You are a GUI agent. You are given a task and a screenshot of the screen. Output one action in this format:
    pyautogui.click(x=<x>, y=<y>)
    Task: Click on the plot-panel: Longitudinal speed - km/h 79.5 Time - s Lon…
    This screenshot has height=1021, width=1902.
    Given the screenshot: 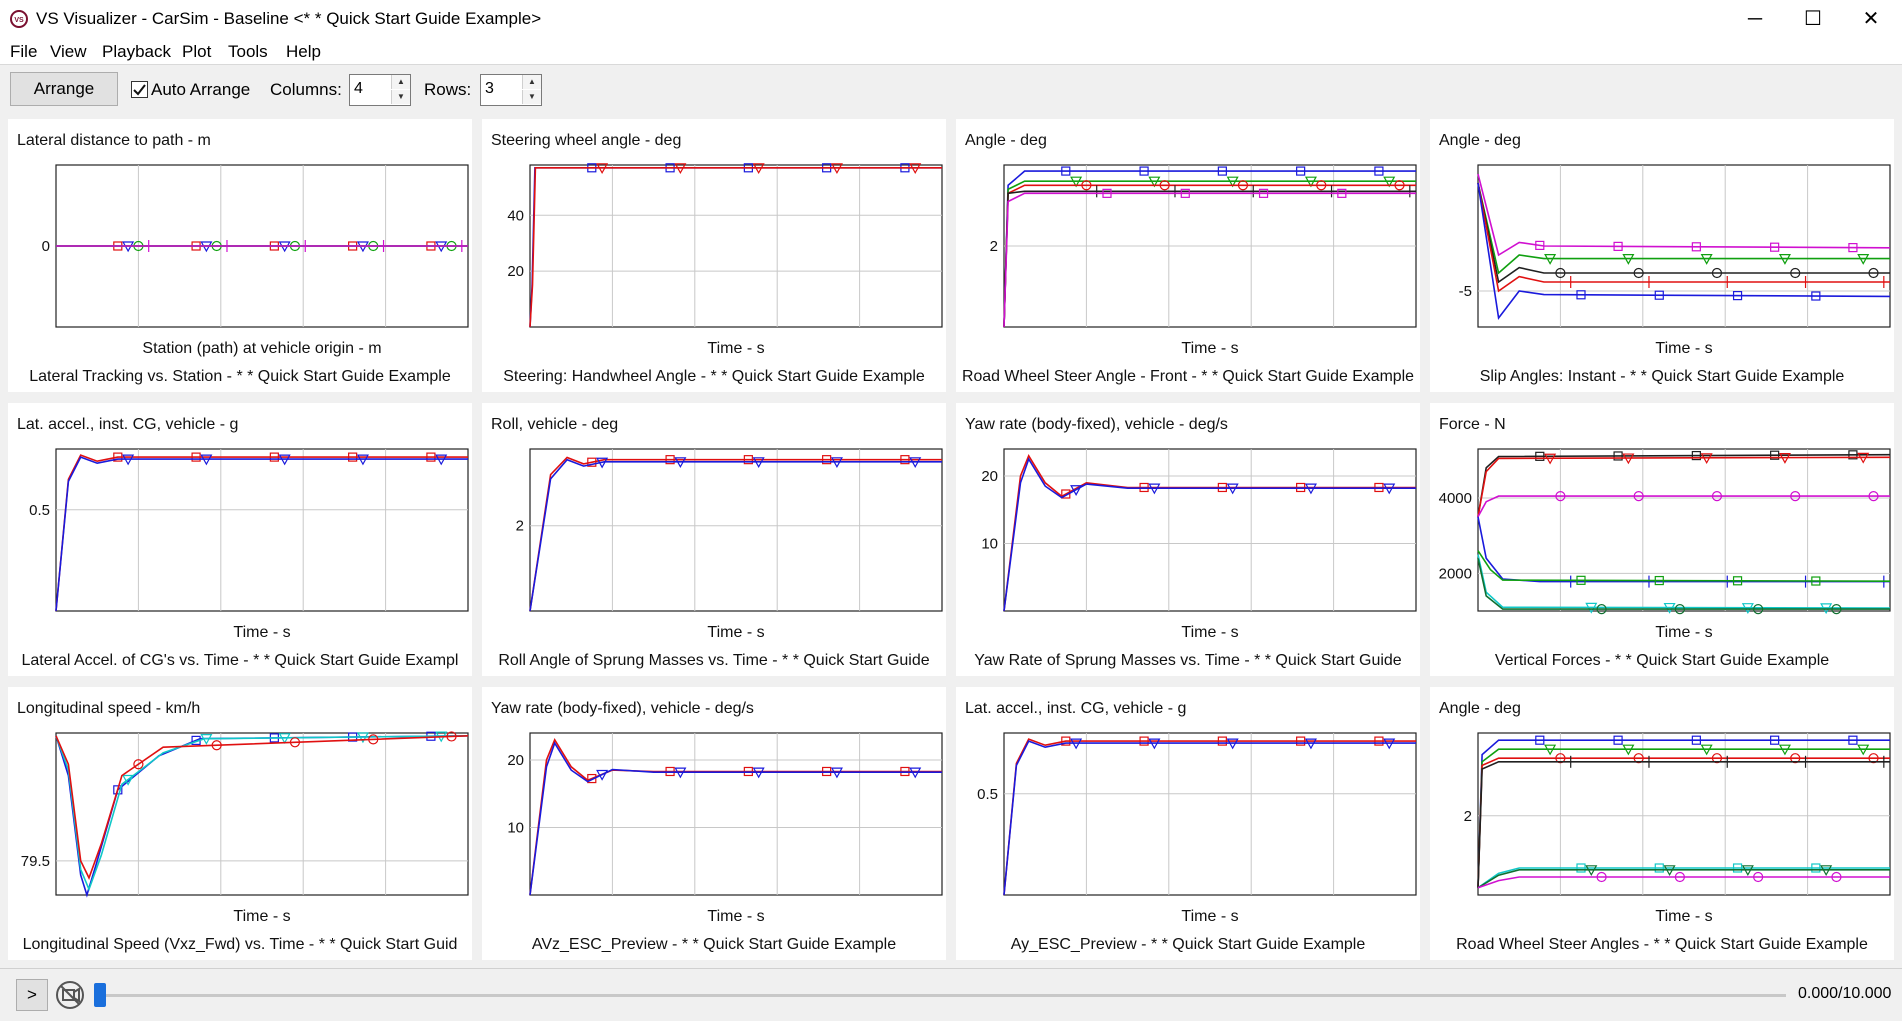 What is the action you would take?
    pyautogui.click(x=240, y=823)
    